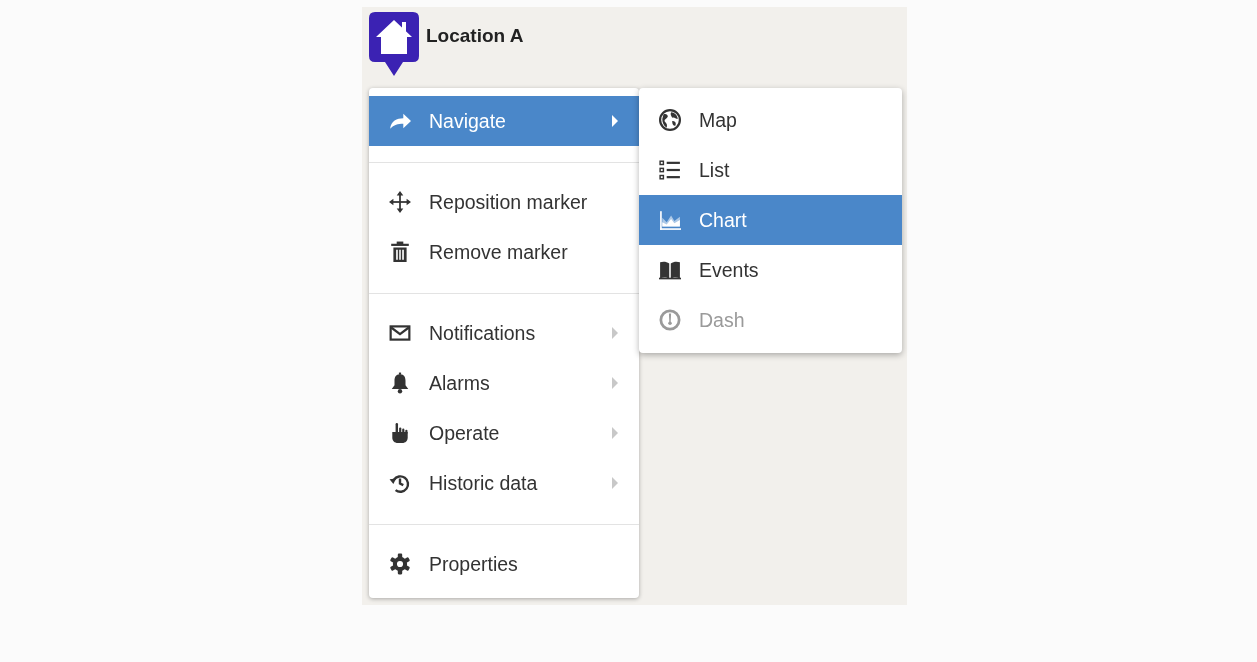 This screenshot has height=662, width=1257. I want to click on menu-item: Notifications, so click(504, 333).